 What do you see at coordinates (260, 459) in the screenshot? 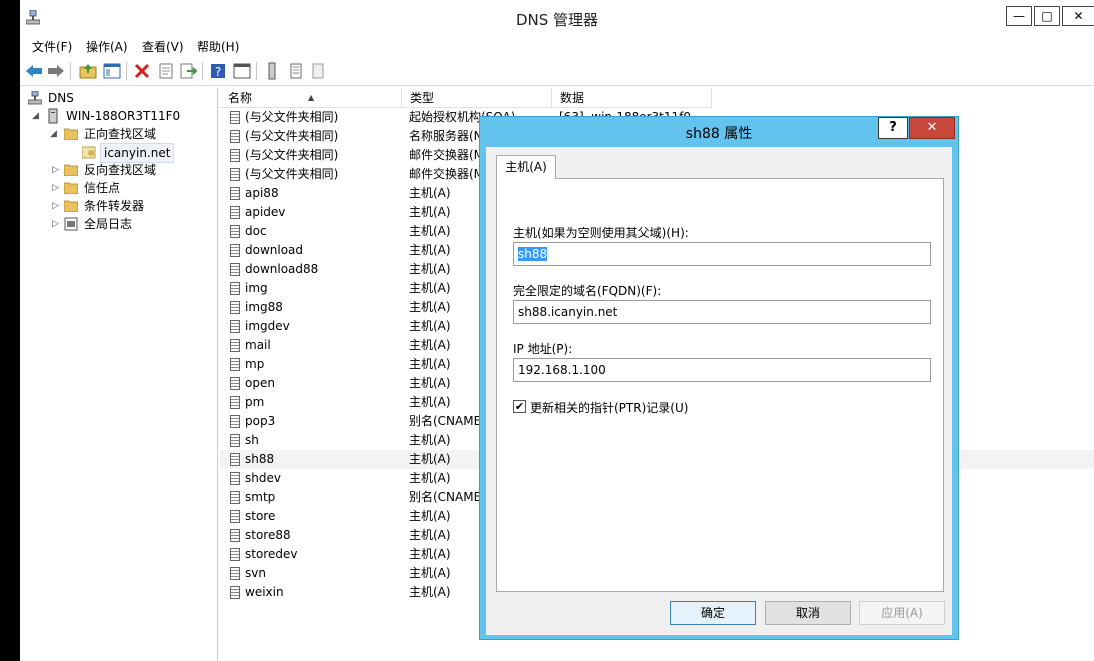
I see `record-name: sh88` at bounding box center [260, 459].